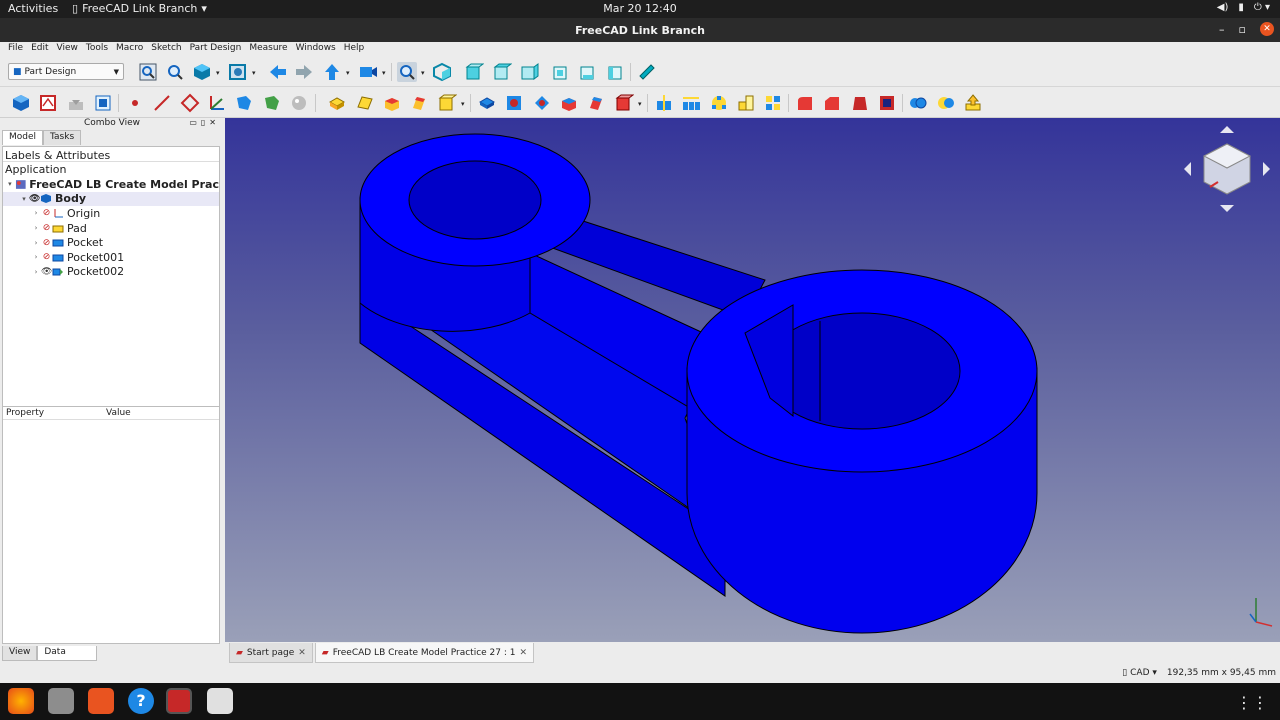 This screenshot has width=1280, height=720. I want to click on software-store-icon, so click(101, 701).